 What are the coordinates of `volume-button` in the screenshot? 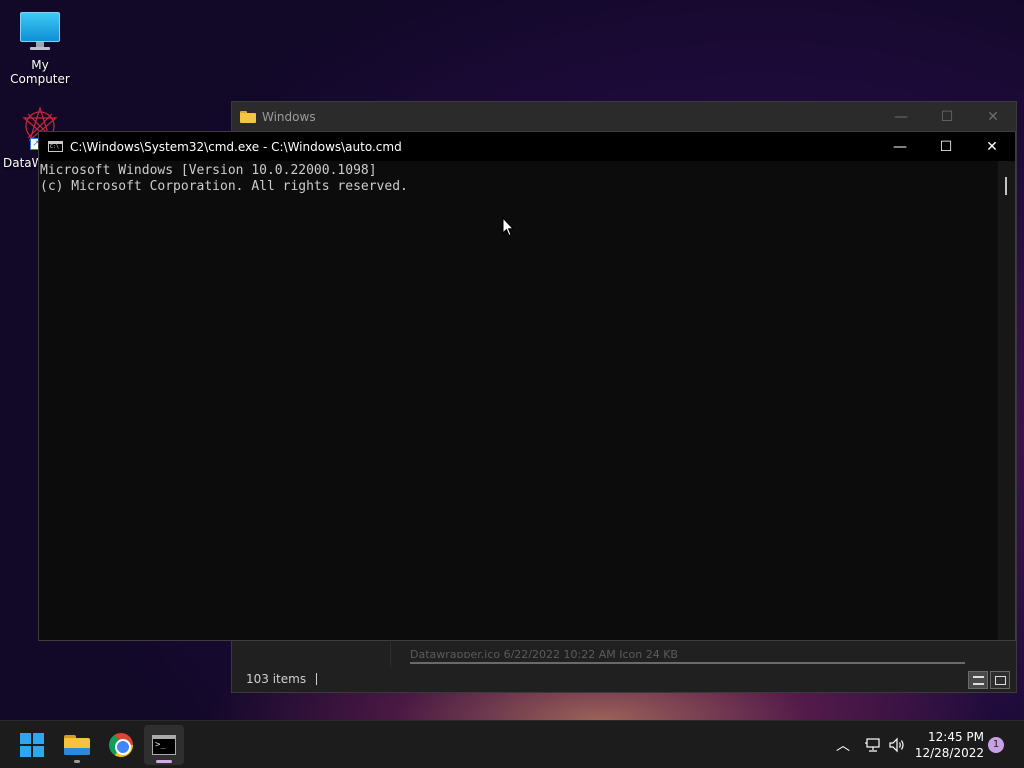 It's located at (897, 744).